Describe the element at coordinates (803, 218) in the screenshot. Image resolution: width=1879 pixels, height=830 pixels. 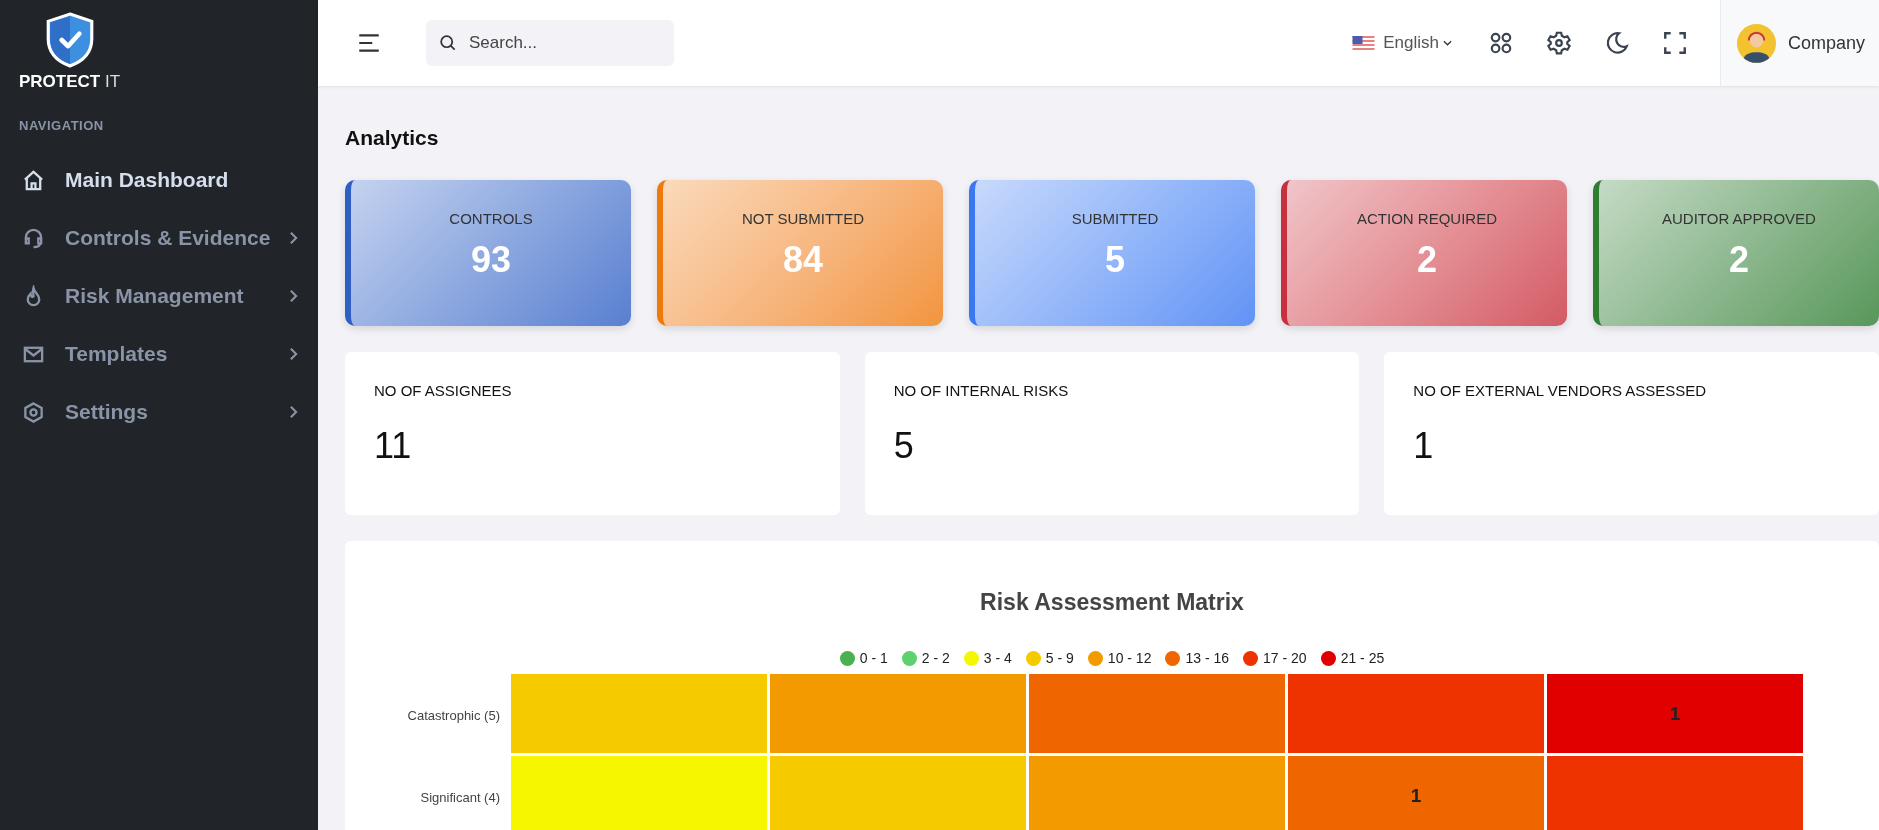
I see `card-label: NOT SUBMITTED` at that location.